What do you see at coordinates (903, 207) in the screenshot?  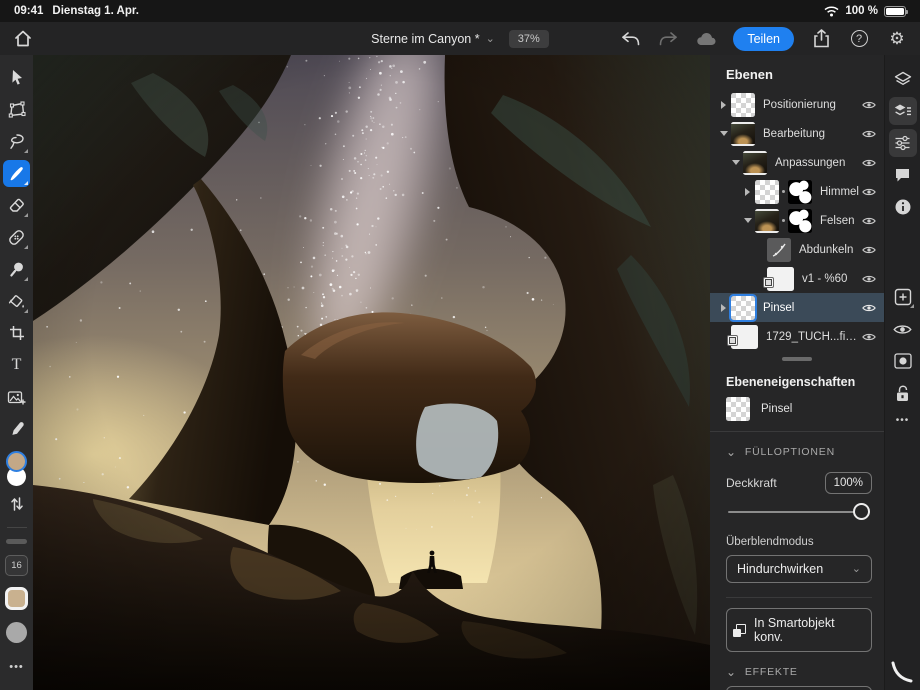 I see `info-button` at bounding box center [903, 207].